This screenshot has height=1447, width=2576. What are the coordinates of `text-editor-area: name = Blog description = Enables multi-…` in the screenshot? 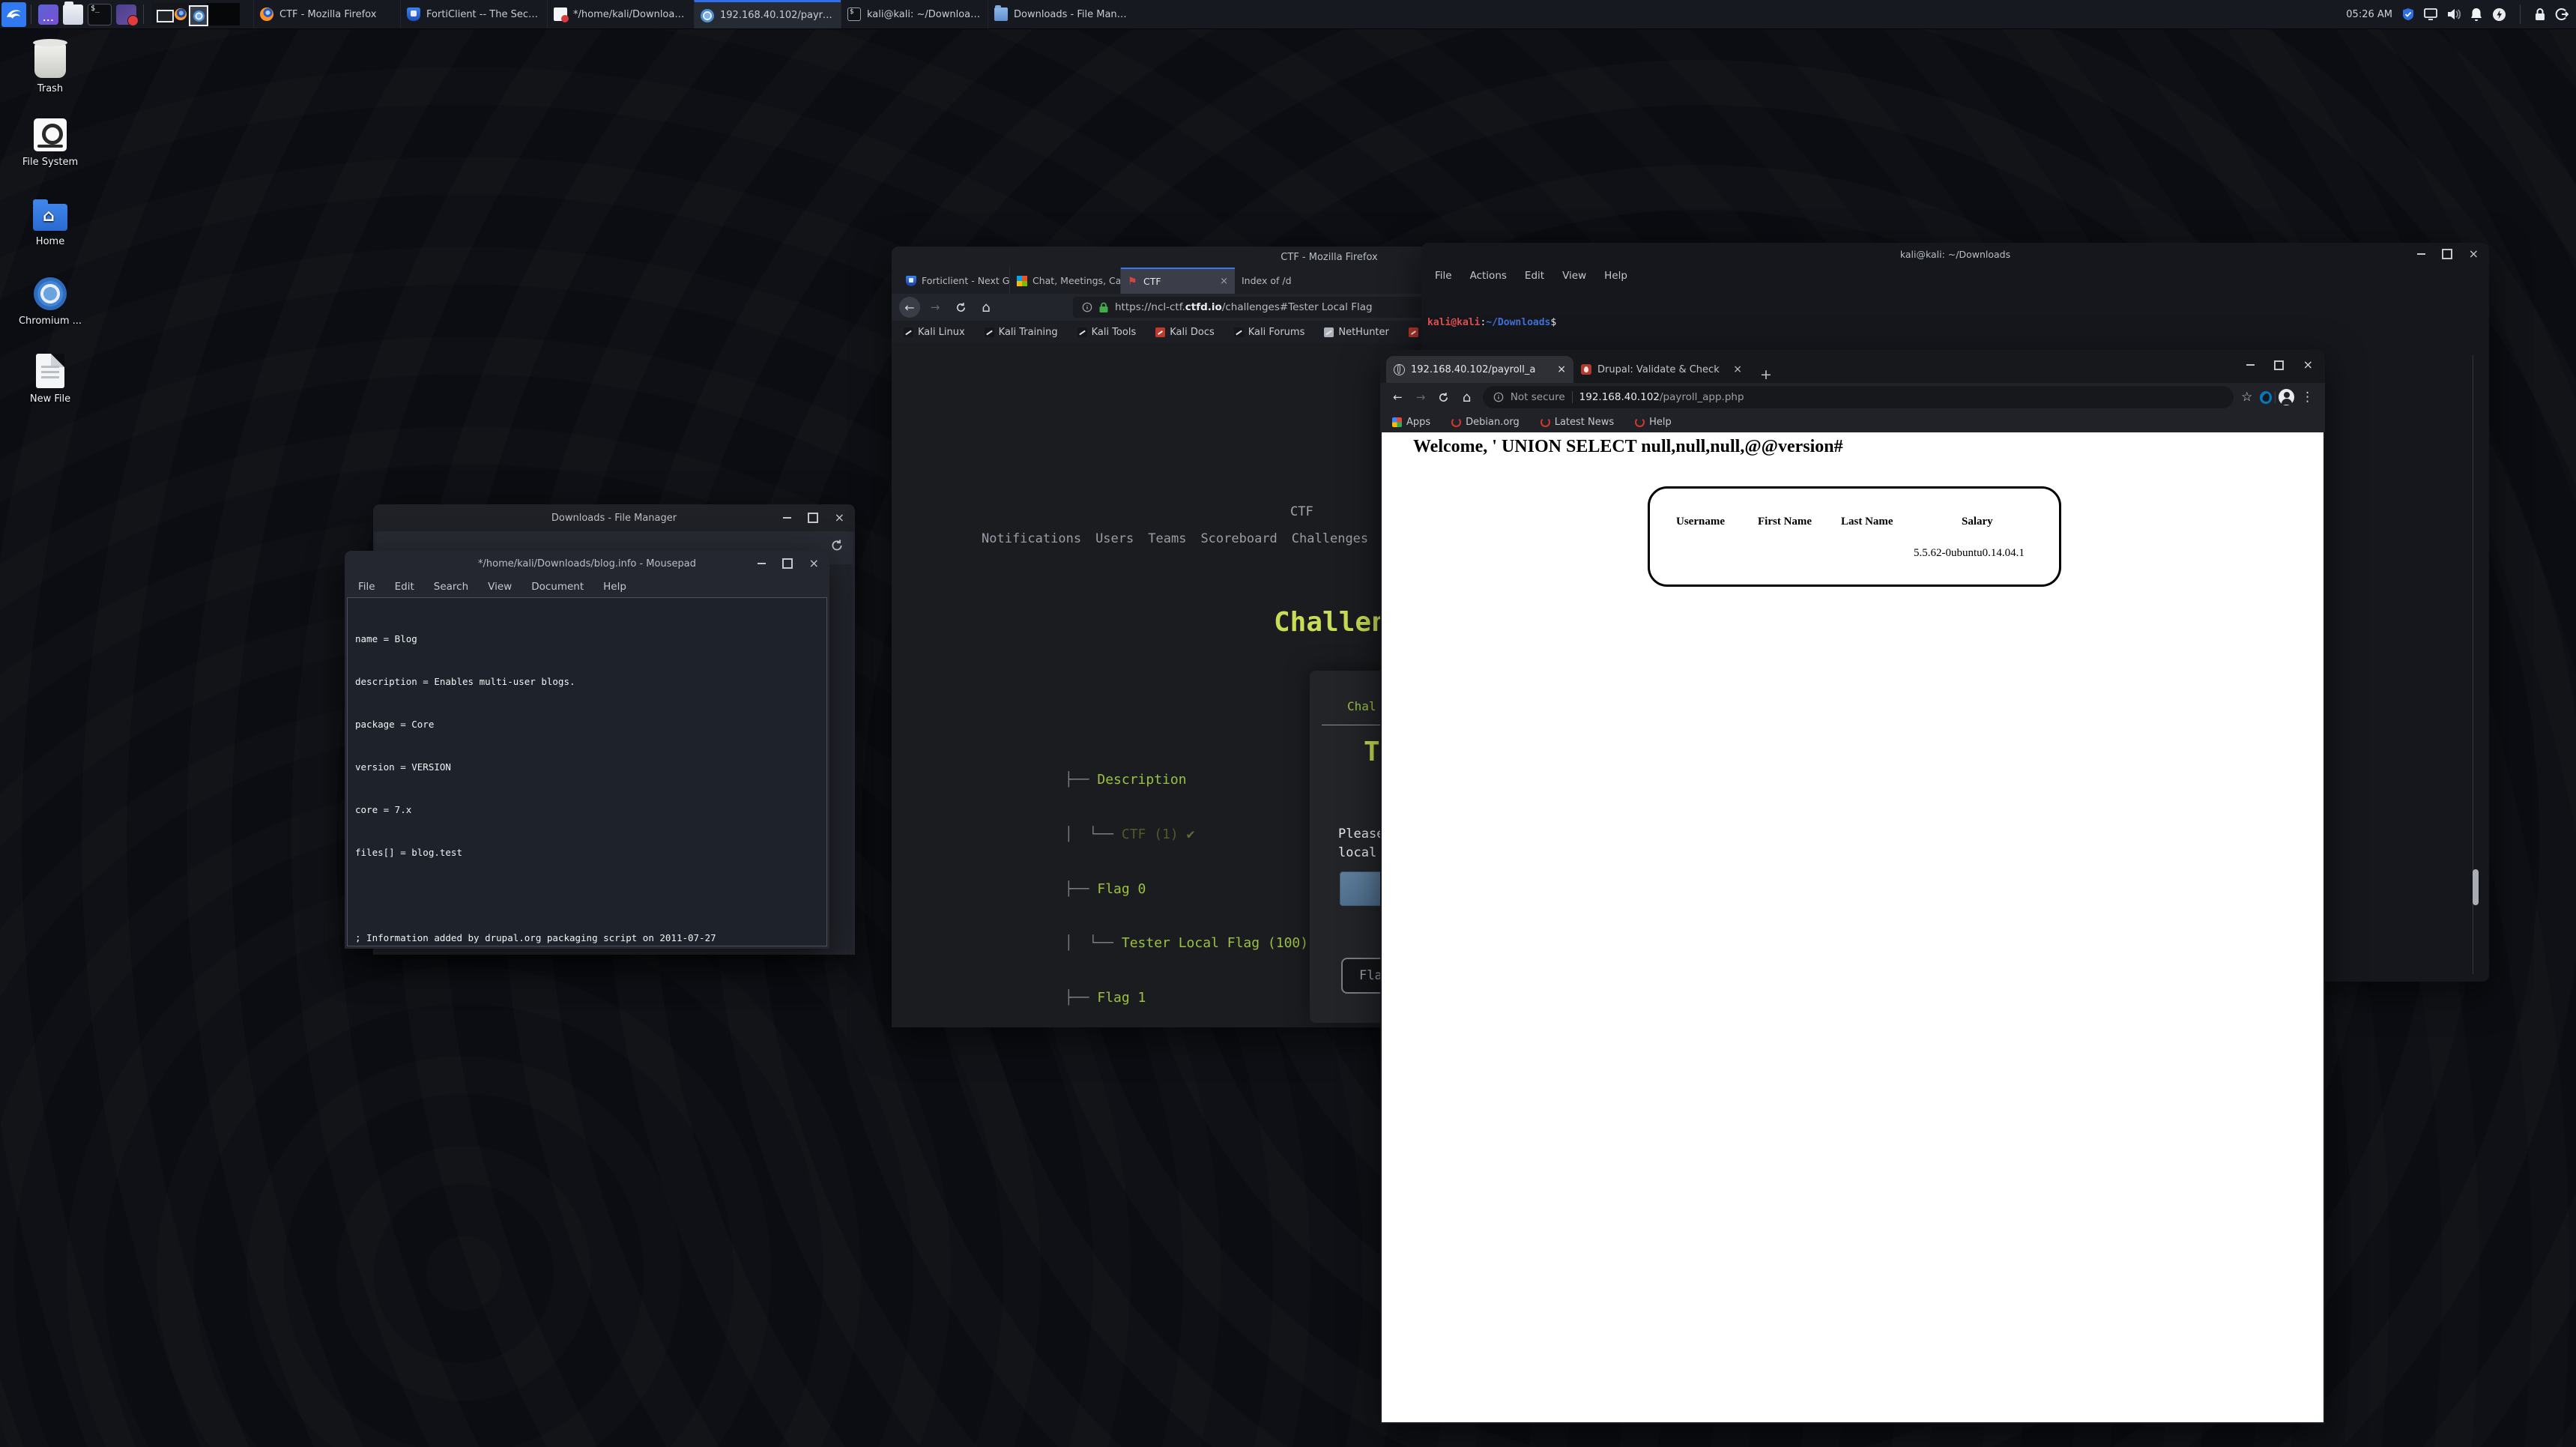 It's located at (587, 771).